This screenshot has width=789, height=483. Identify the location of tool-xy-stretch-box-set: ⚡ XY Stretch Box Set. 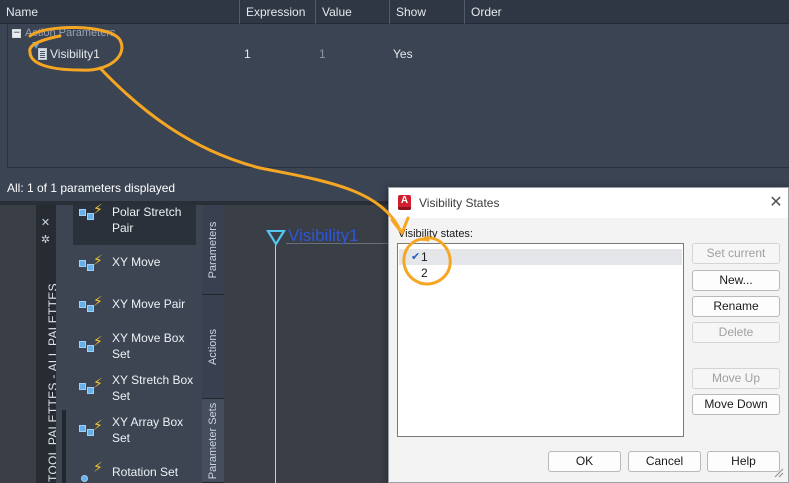
(134, 391).